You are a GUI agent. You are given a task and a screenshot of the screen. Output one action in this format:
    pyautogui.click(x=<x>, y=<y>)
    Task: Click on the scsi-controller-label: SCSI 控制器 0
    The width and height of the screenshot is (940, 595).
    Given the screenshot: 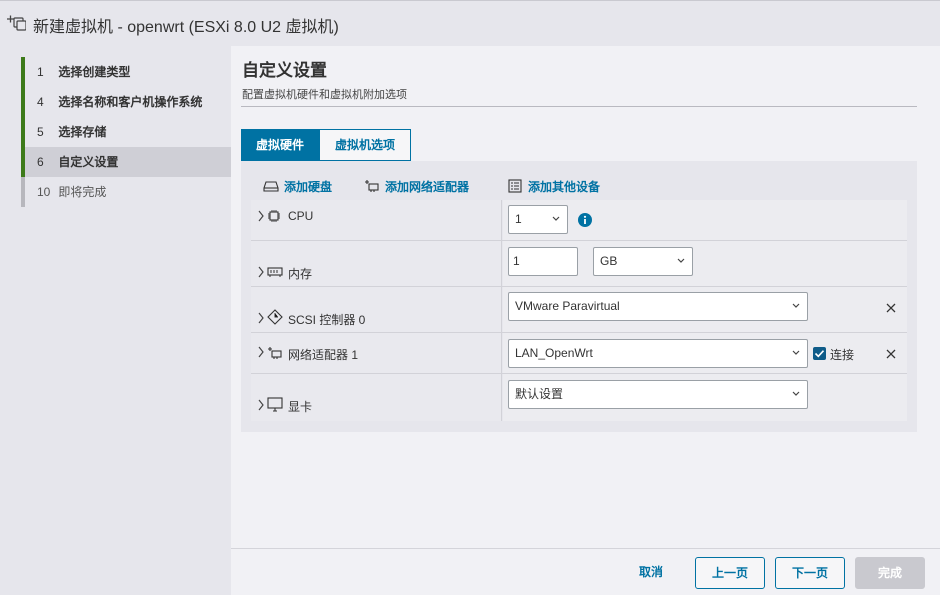 What is the action you would take?
    pyautogui.click(x=327, y=320)
    